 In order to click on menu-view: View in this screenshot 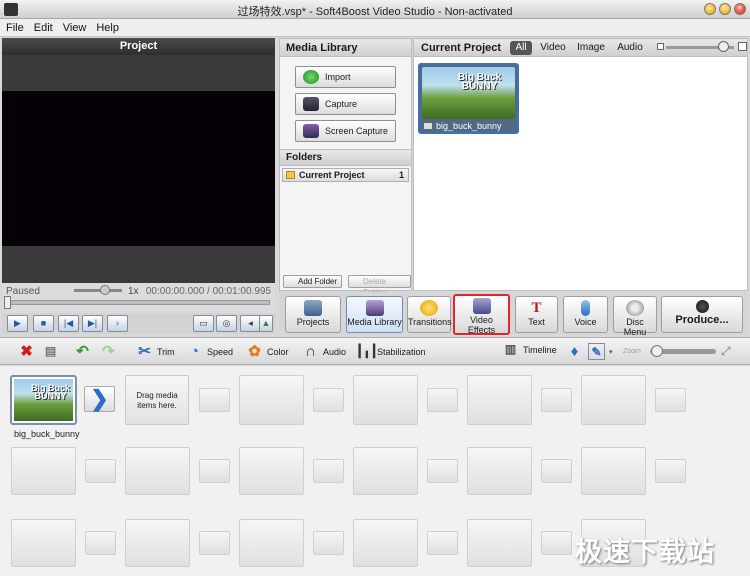, I will do `click(75, 28)`.